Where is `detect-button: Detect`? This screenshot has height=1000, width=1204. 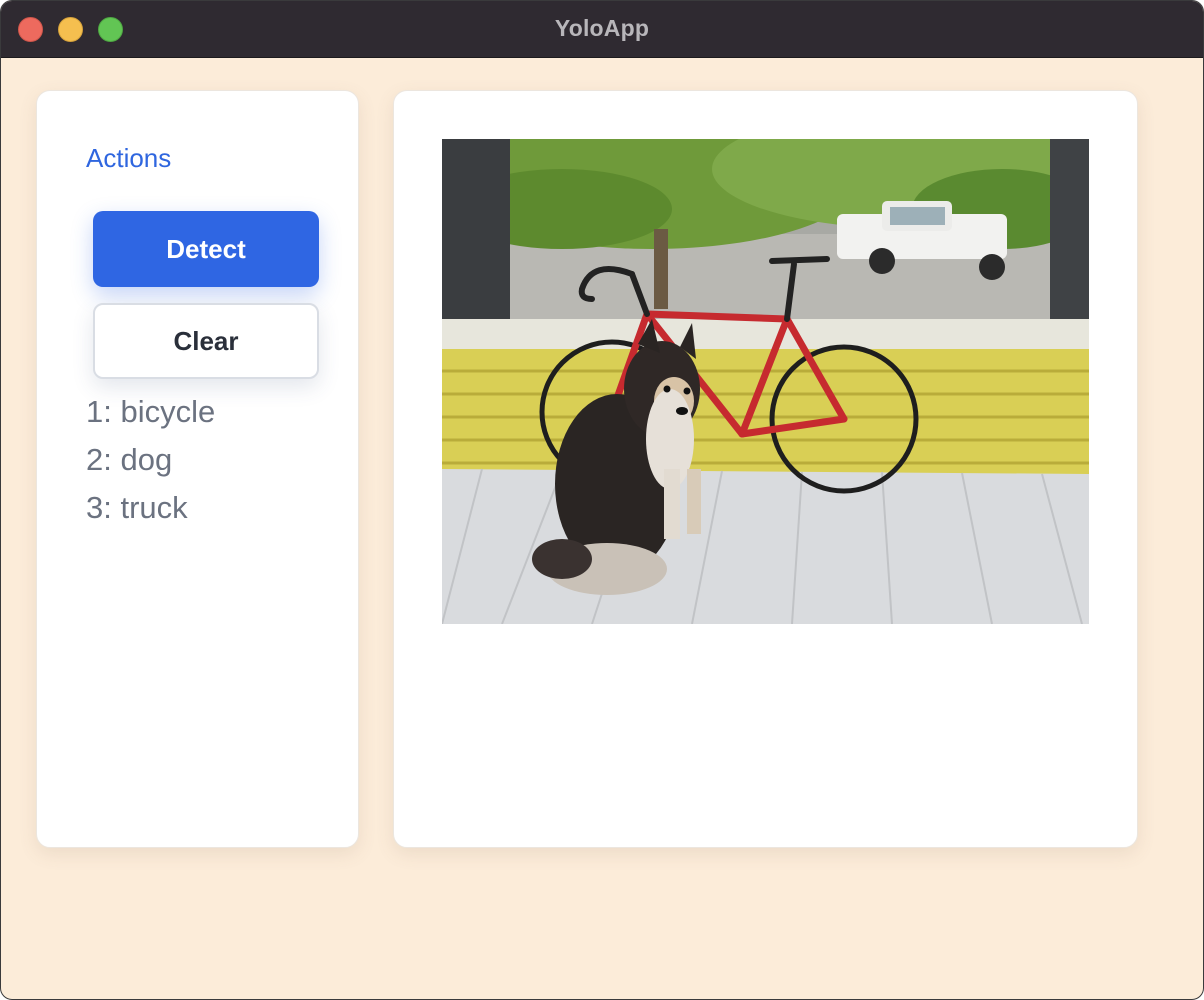 detect-button: Detect is located at coordinates (206, 249).